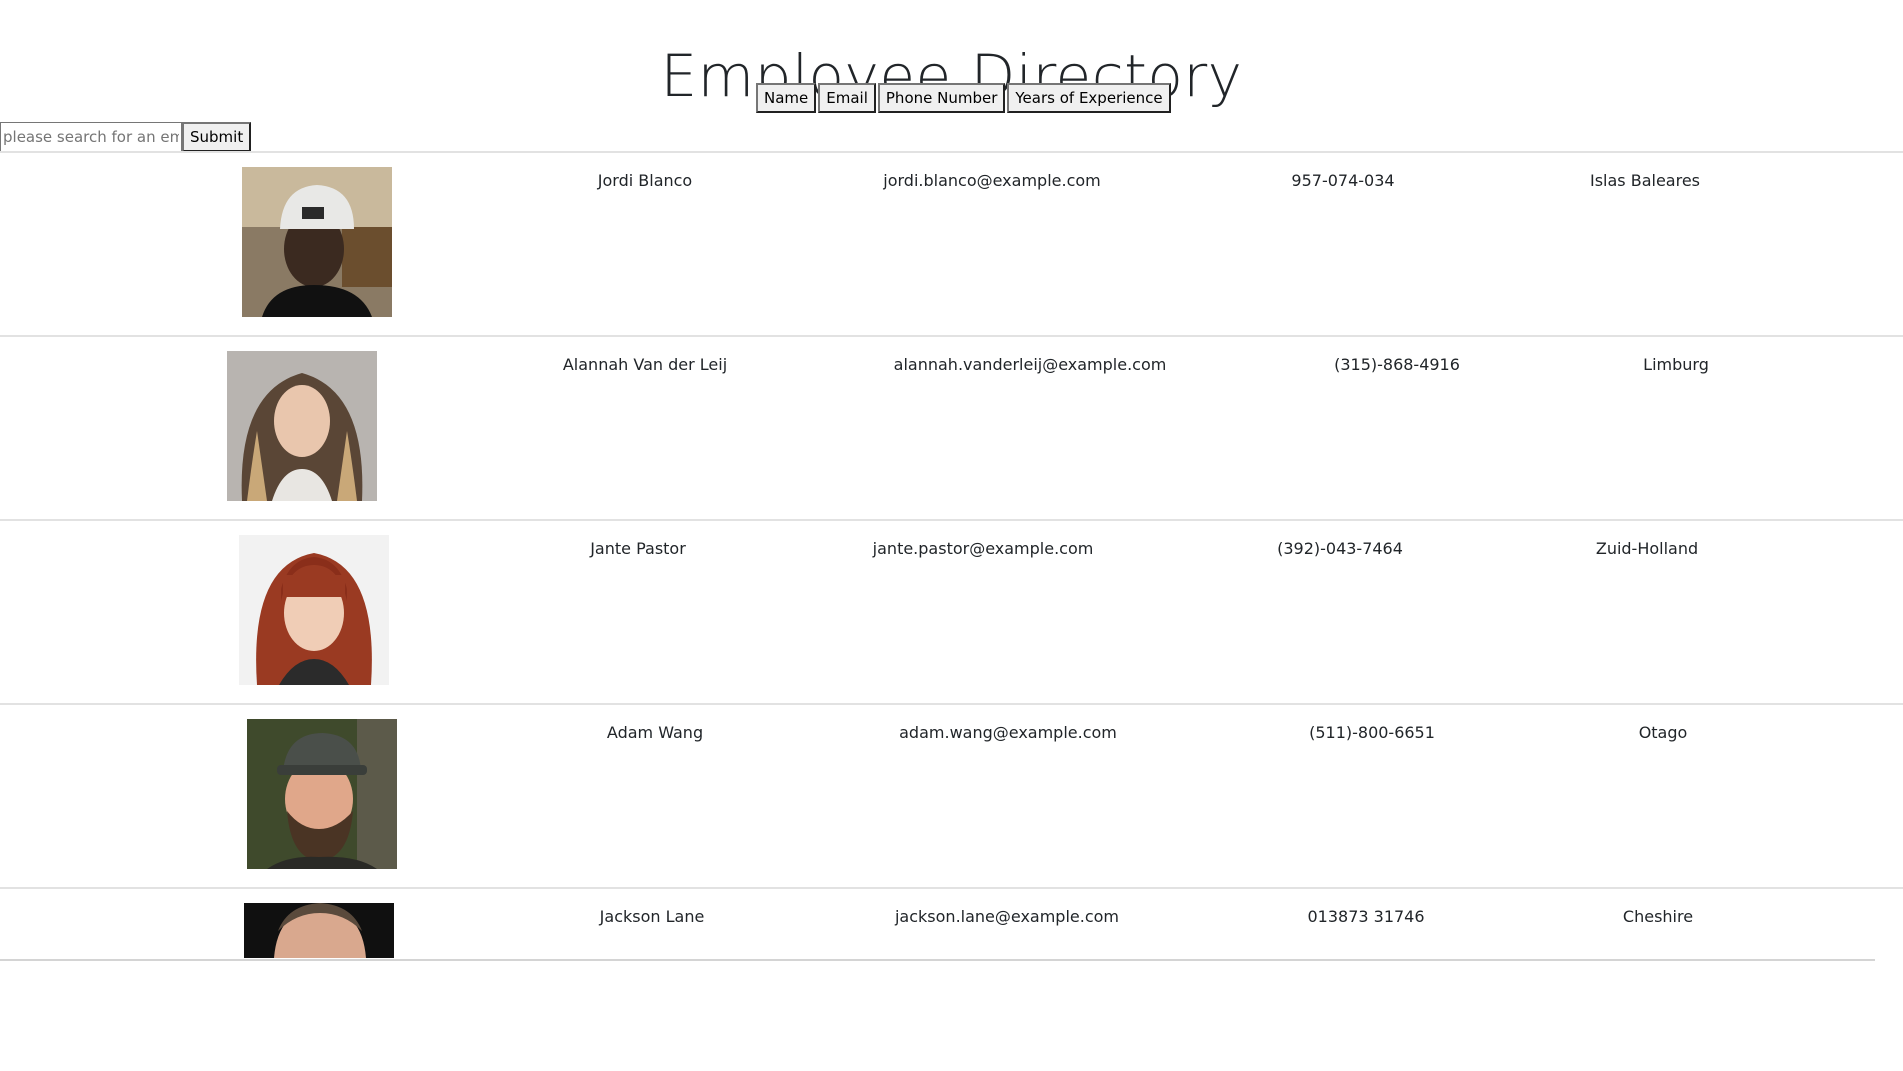 The width and height of the screenshot is (1903, 1071). What do you see at coordinates (1008, 732) in the screenshot?
I see `employee-email: adam.wang@example.com` at bounding box center [1008, 732].